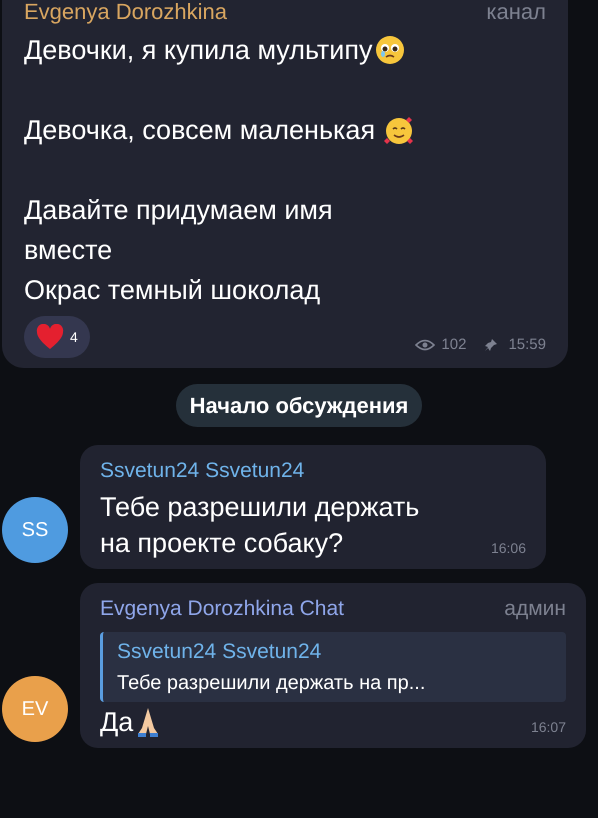  What do you see at coordinates (126, 13) in the screenshot?
I see `author-name: Evgenya Dorozhkina` at bounding box center [126, 13].